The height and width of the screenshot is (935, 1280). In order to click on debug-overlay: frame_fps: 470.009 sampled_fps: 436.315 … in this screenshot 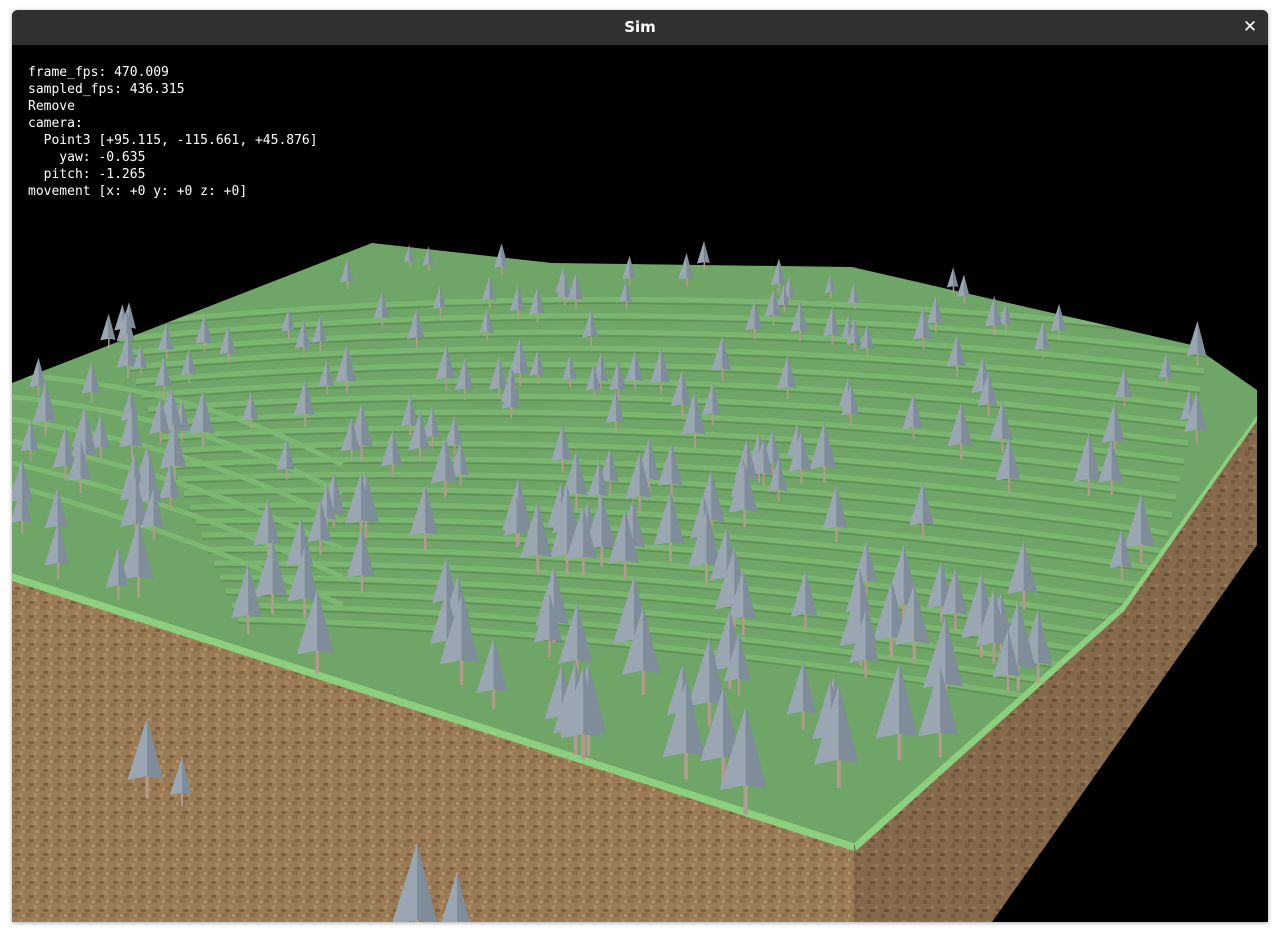, I will do `click(173, 132)`.